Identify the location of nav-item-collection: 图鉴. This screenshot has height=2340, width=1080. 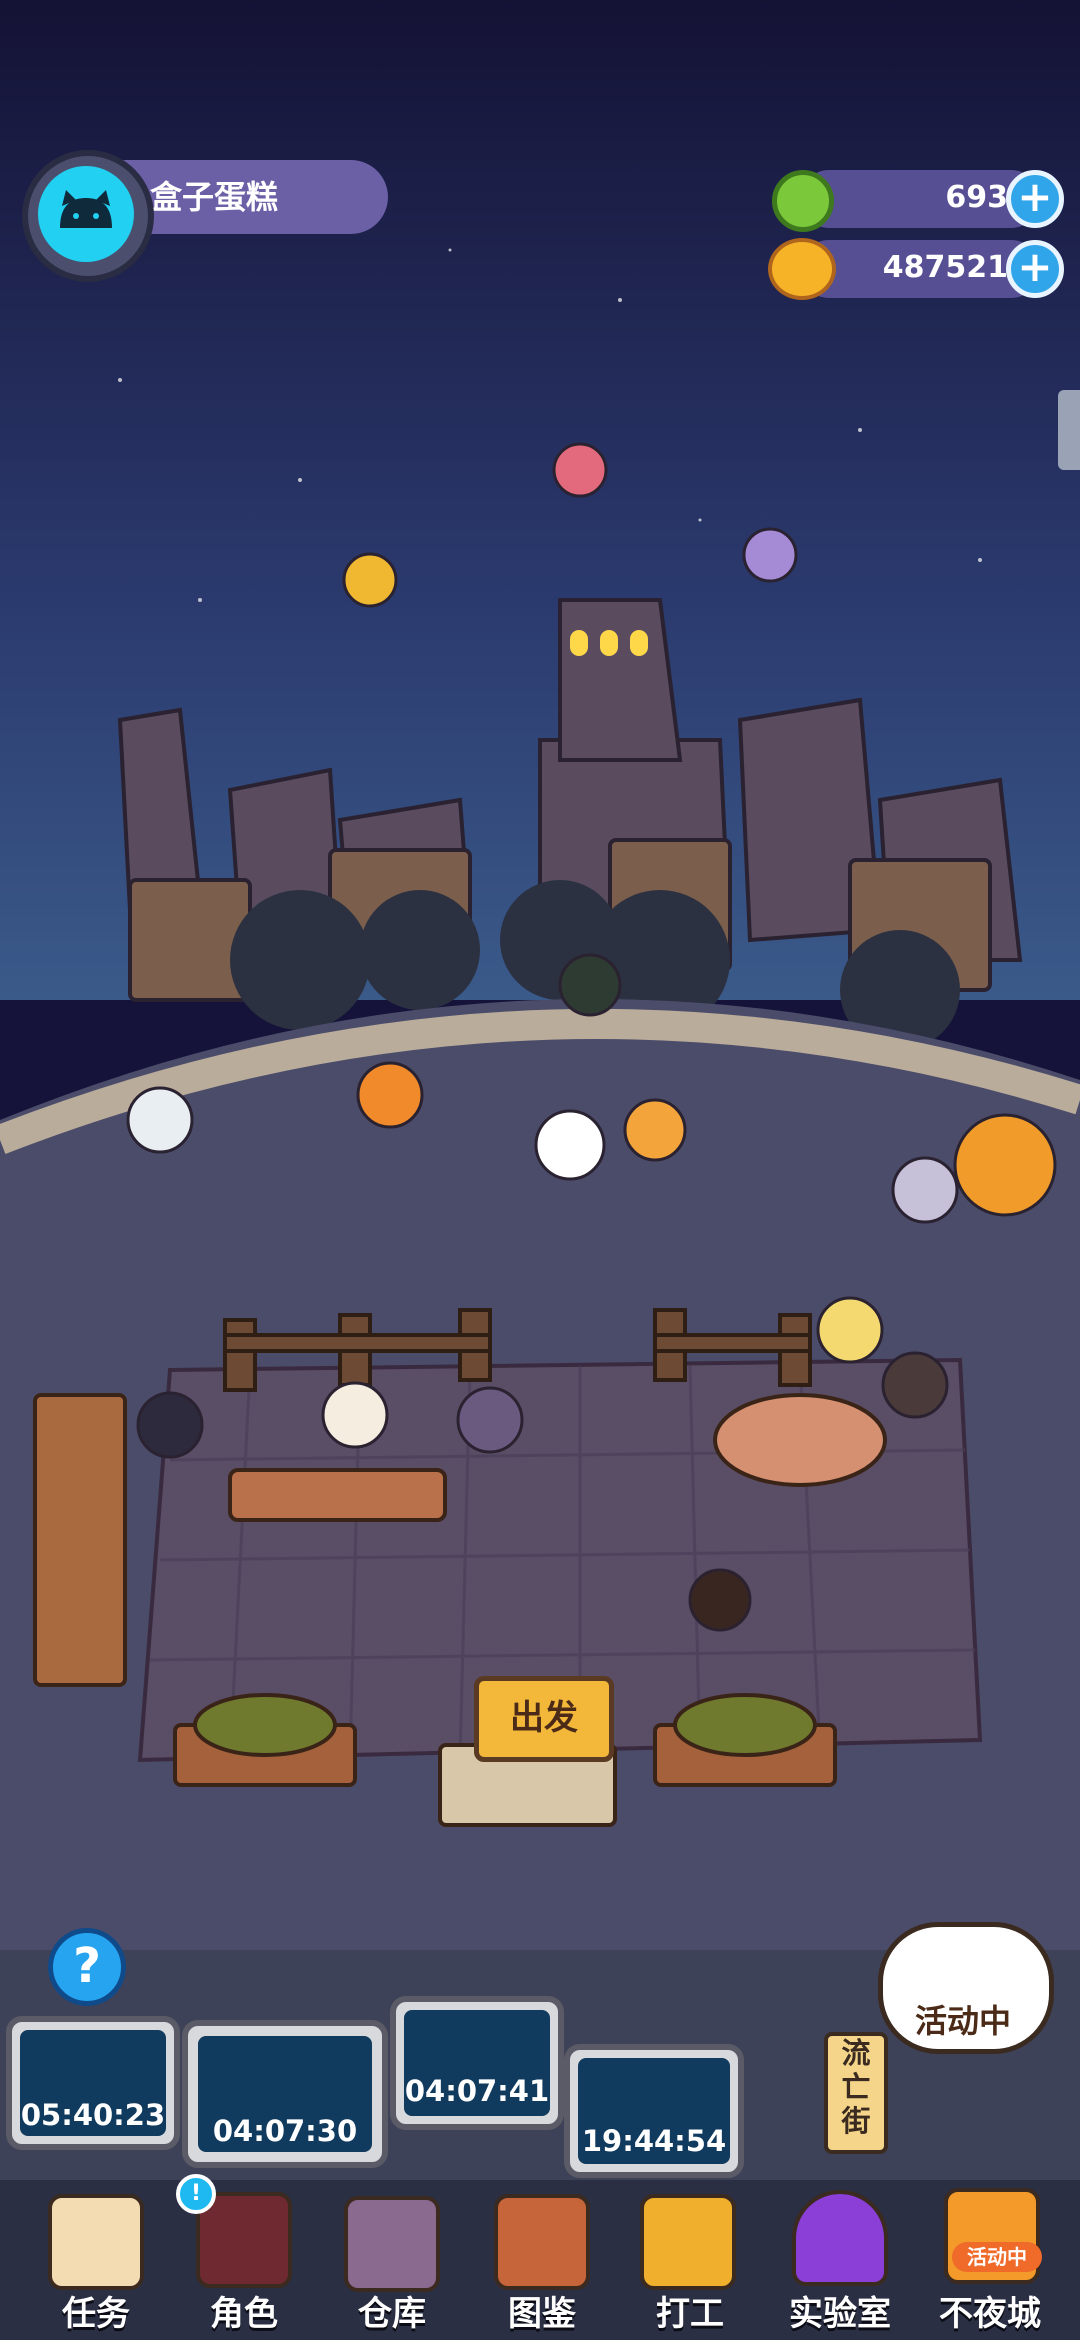
(542, 2310).